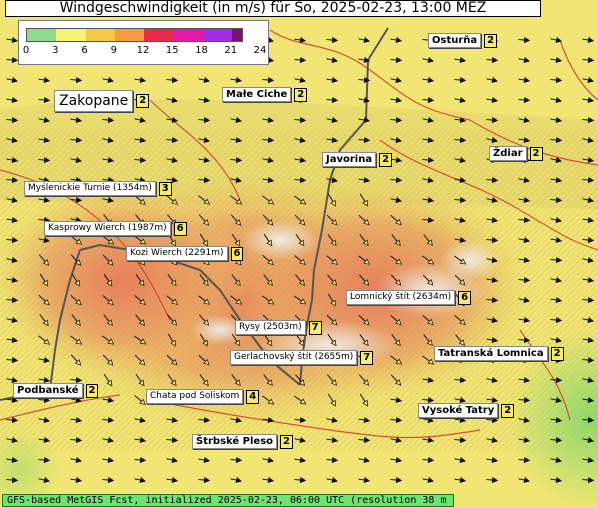 This screenshot has width=598, height=508. I want to click on place-name: Kozi Wierch (2291m), so click(177, 253).